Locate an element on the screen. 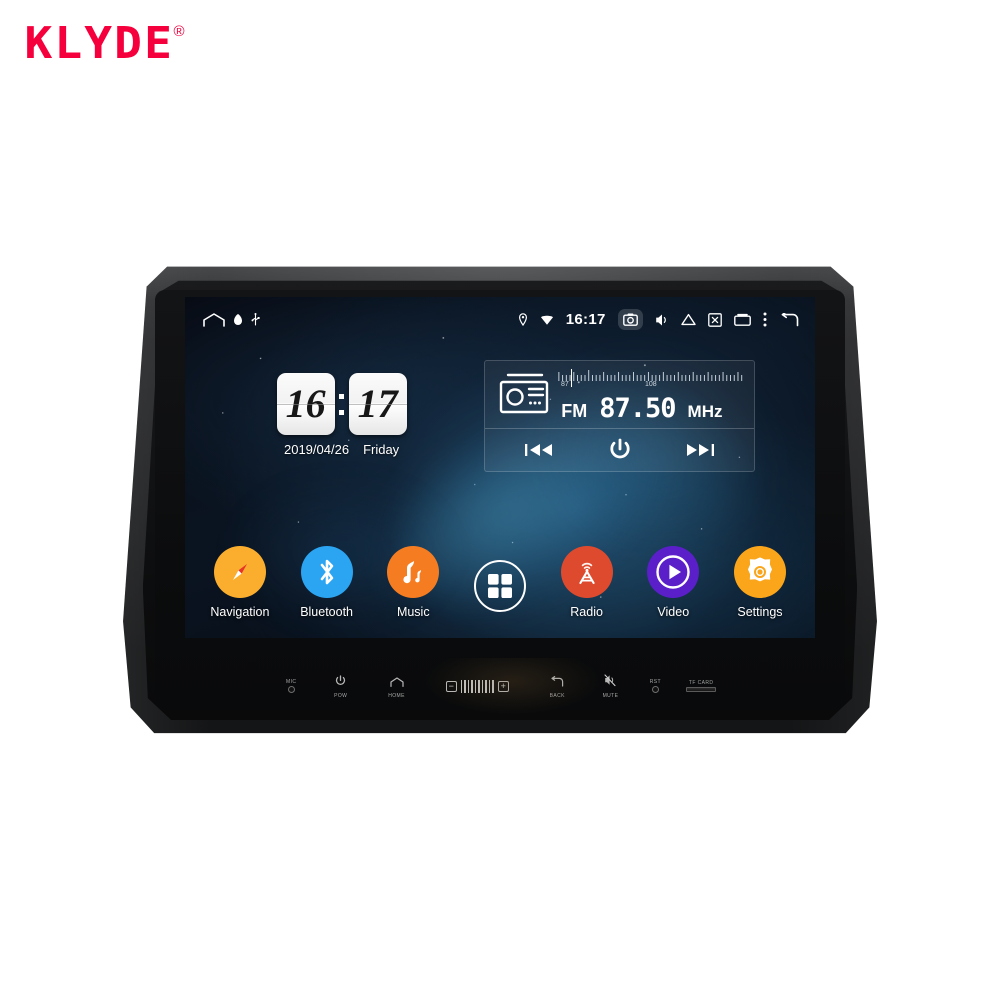 The height and width of the screenshot is (1000, 1000). app-drawer-button is located at coordinates (500, 589).